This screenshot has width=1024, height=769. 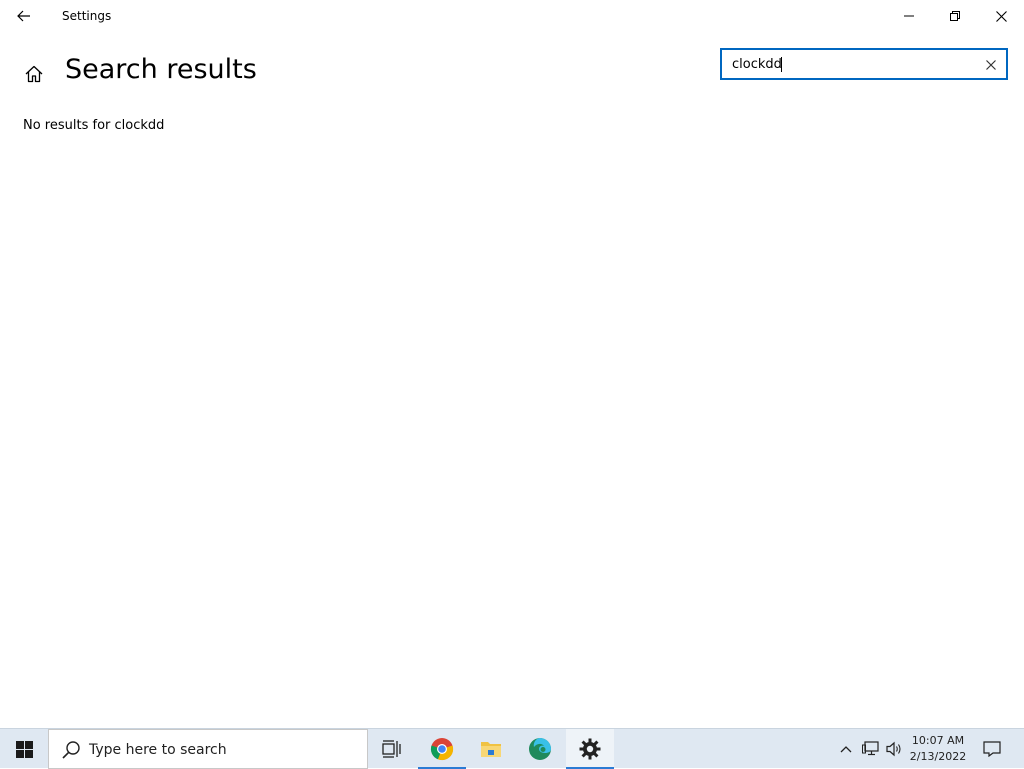 I want to click on notification-icon, so click(x=992, y=749).